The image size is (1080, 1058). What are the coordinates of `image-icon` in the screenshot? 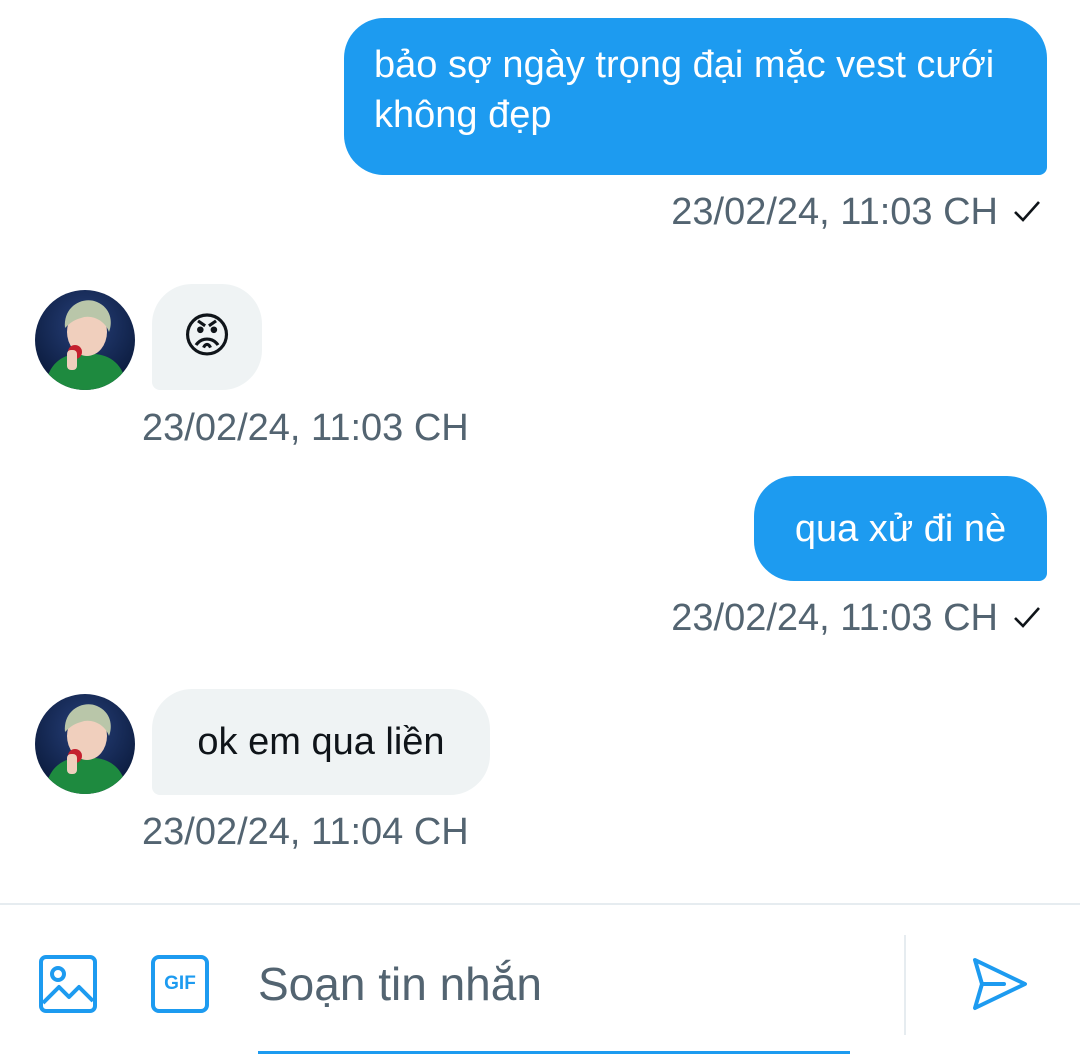 It's located at (68, 984).